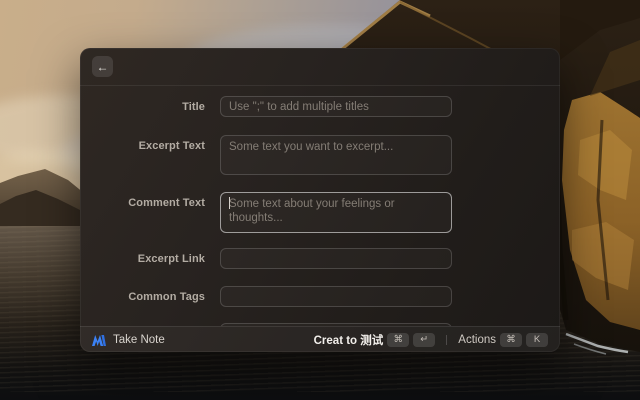 The height and width of the screenshot is (400, 640). I want to click on comment-text-label: Comment Text, so click(166, 203).